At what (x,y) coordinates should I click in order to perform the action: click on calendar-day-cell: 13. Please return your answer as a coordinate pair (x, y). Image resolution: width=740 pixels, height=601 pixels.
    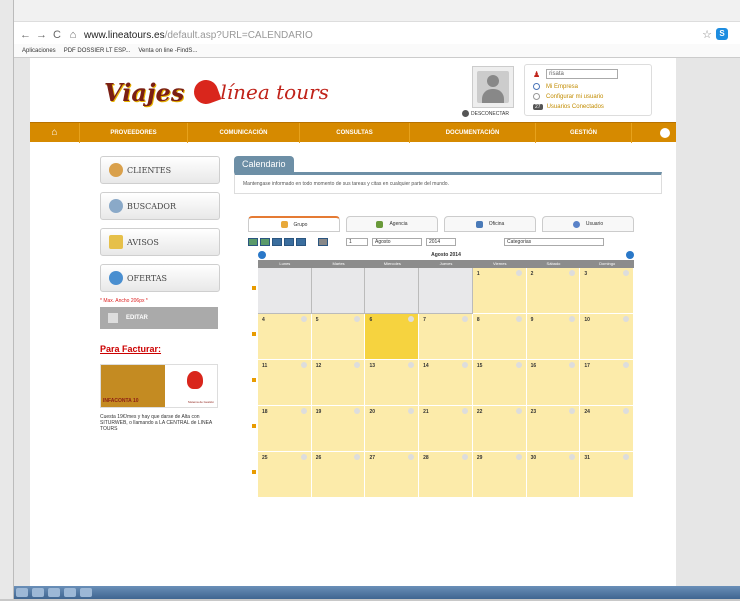
    Looking at the image, I should click on (392, 383).